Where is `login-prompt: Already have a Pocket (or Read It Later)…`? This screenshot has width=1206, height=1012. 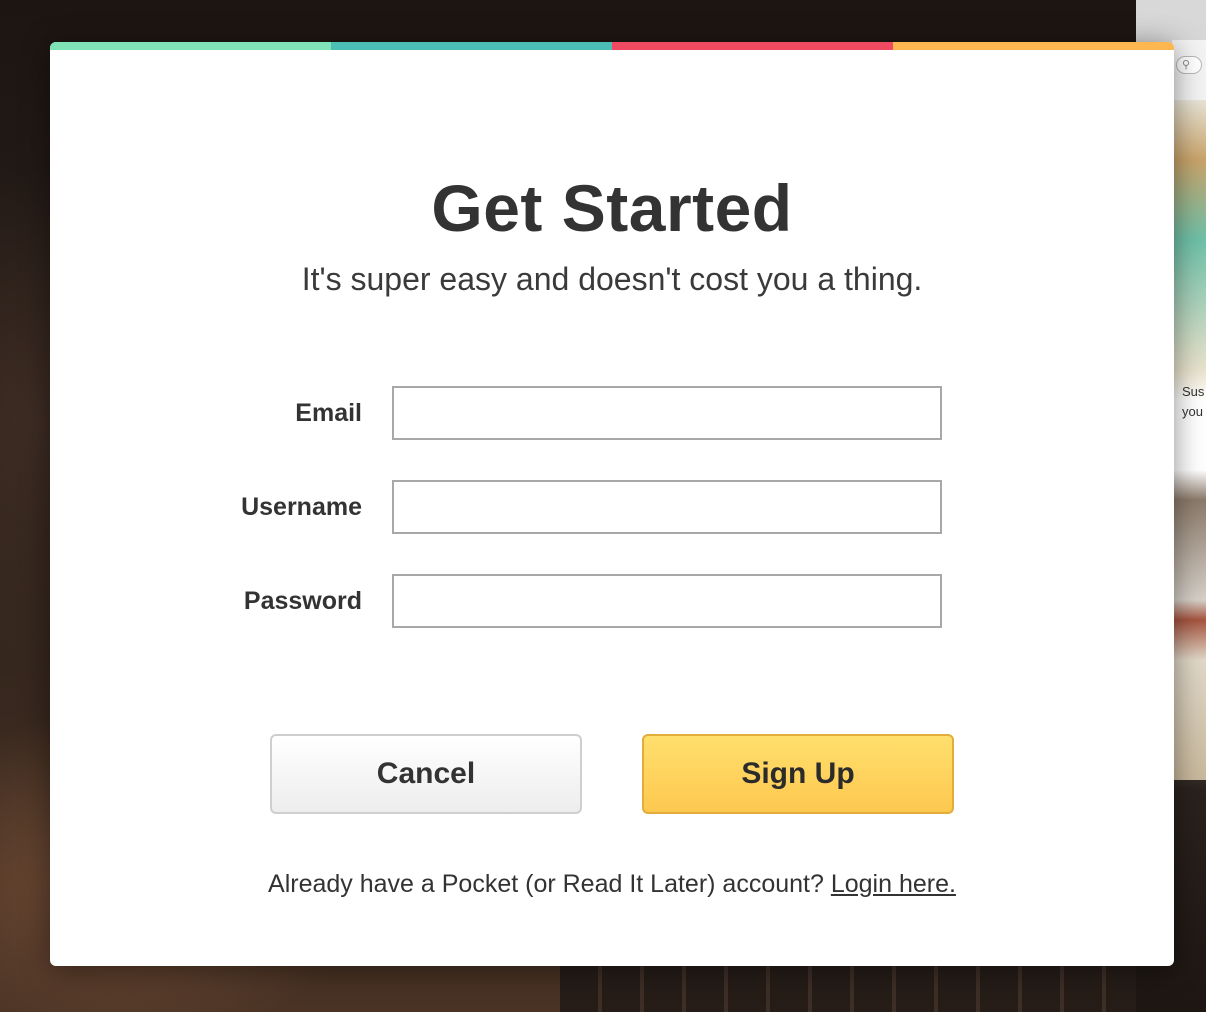 login-prompt: Already have a Pocket (or Read It Later)… is located at coordinates (612, 884).